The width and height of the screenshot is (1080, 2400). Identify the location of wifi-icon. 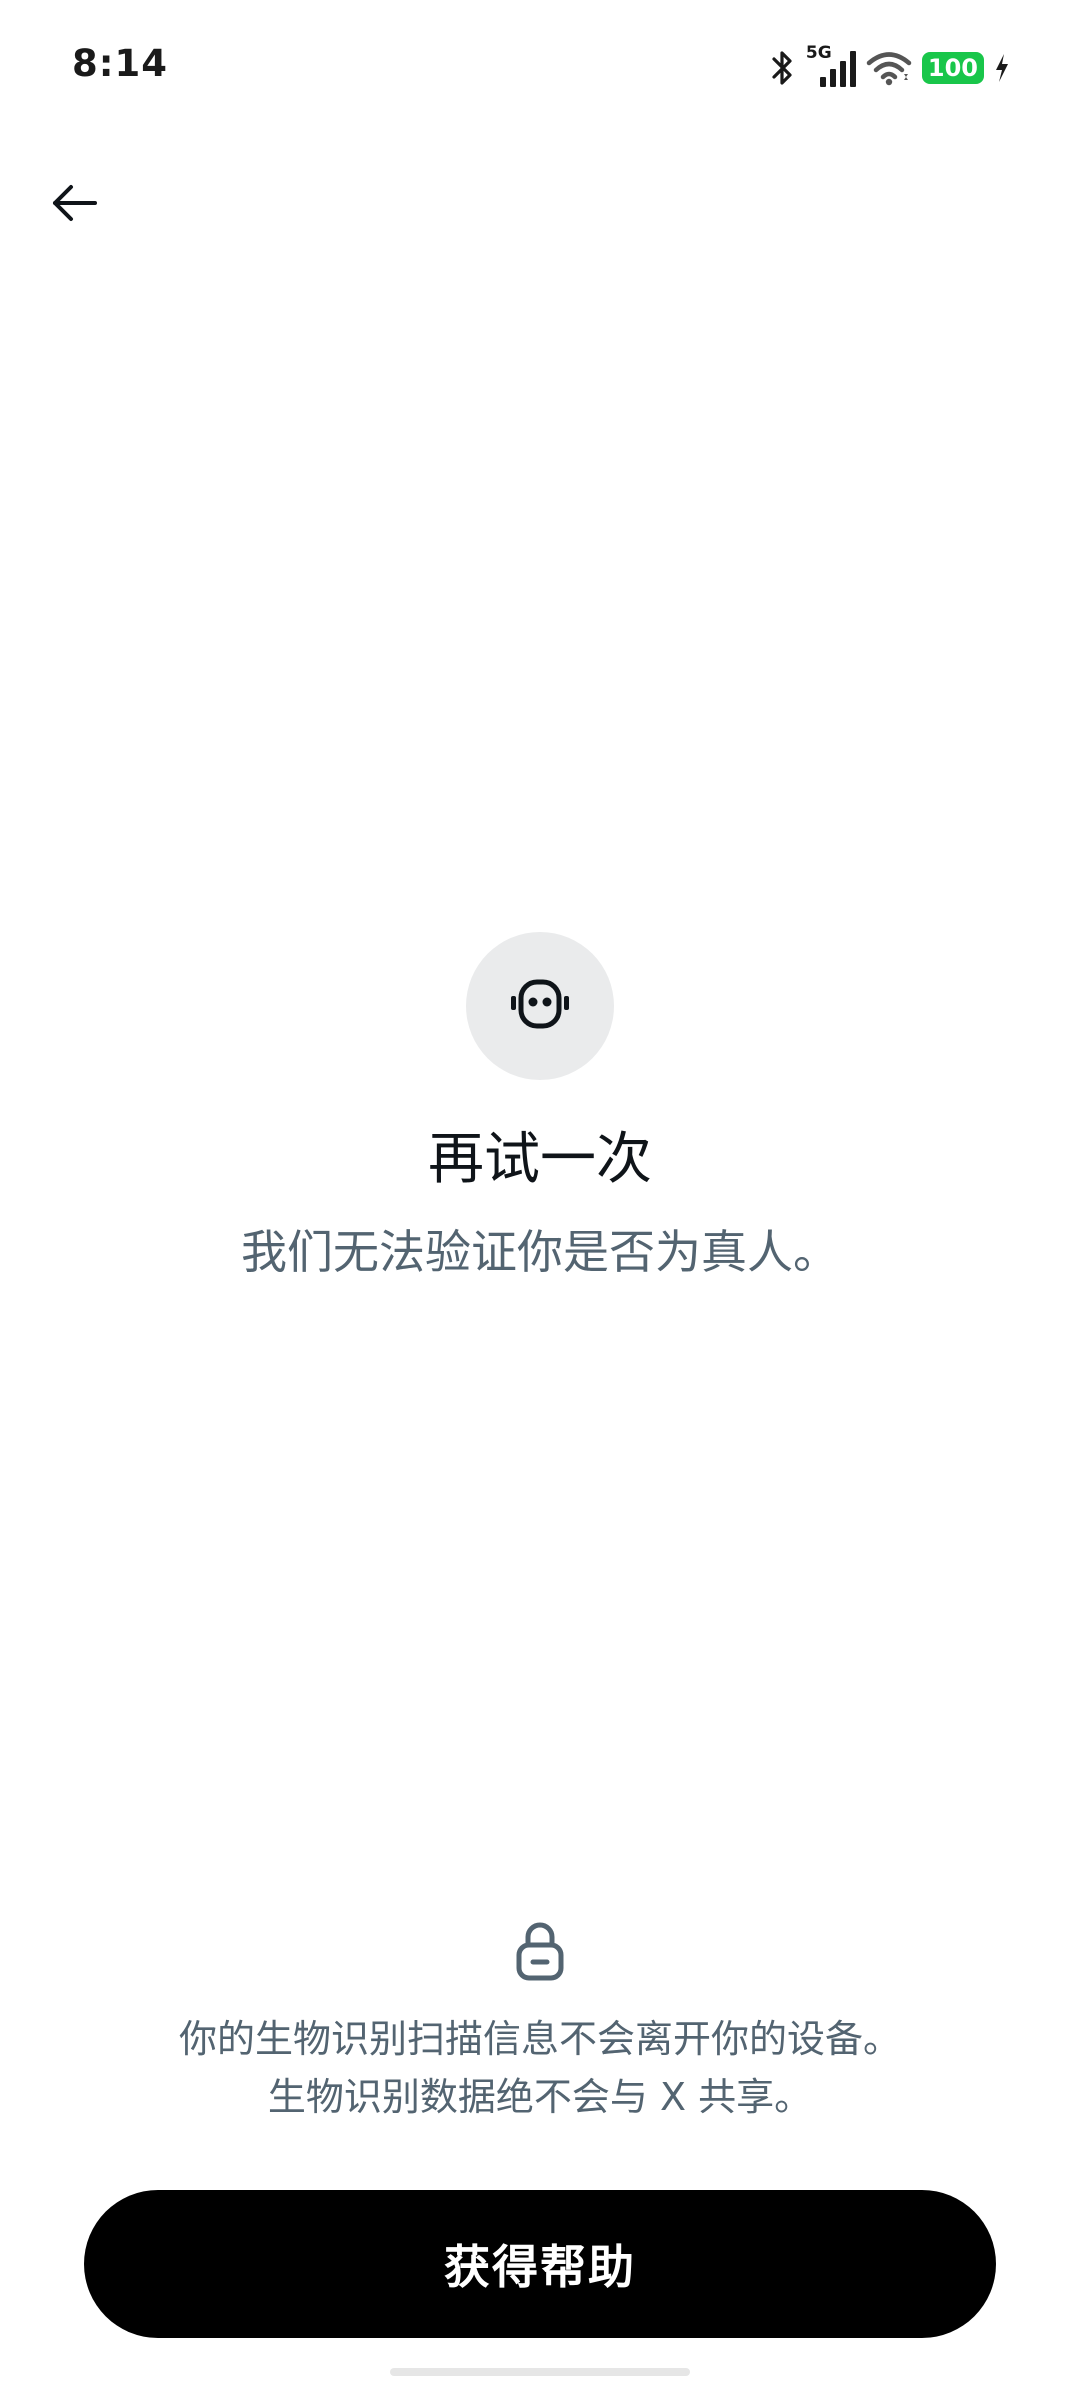
(889, 68).